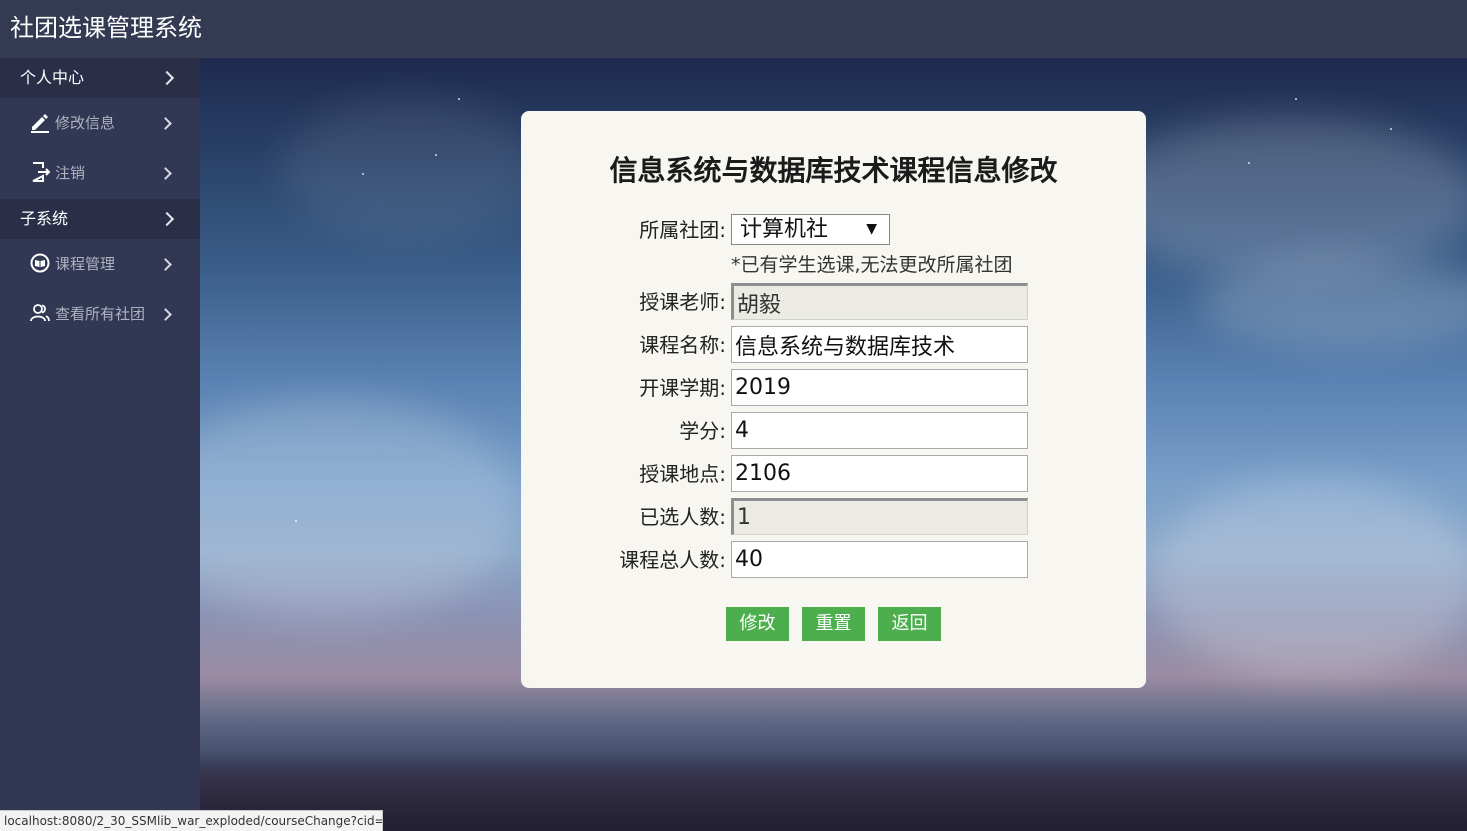  I want to click on sidebar-item-label: 修改信息, so click(85, 123).